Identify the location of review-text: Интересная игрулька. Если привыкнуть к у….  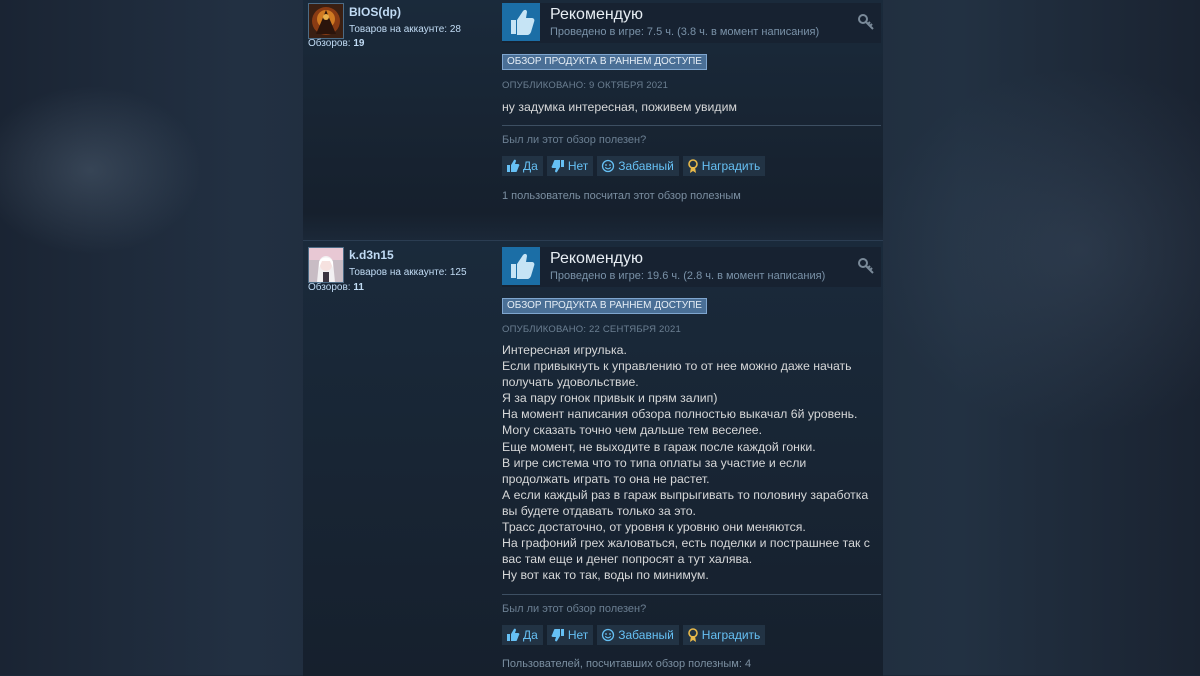
(688, 462).